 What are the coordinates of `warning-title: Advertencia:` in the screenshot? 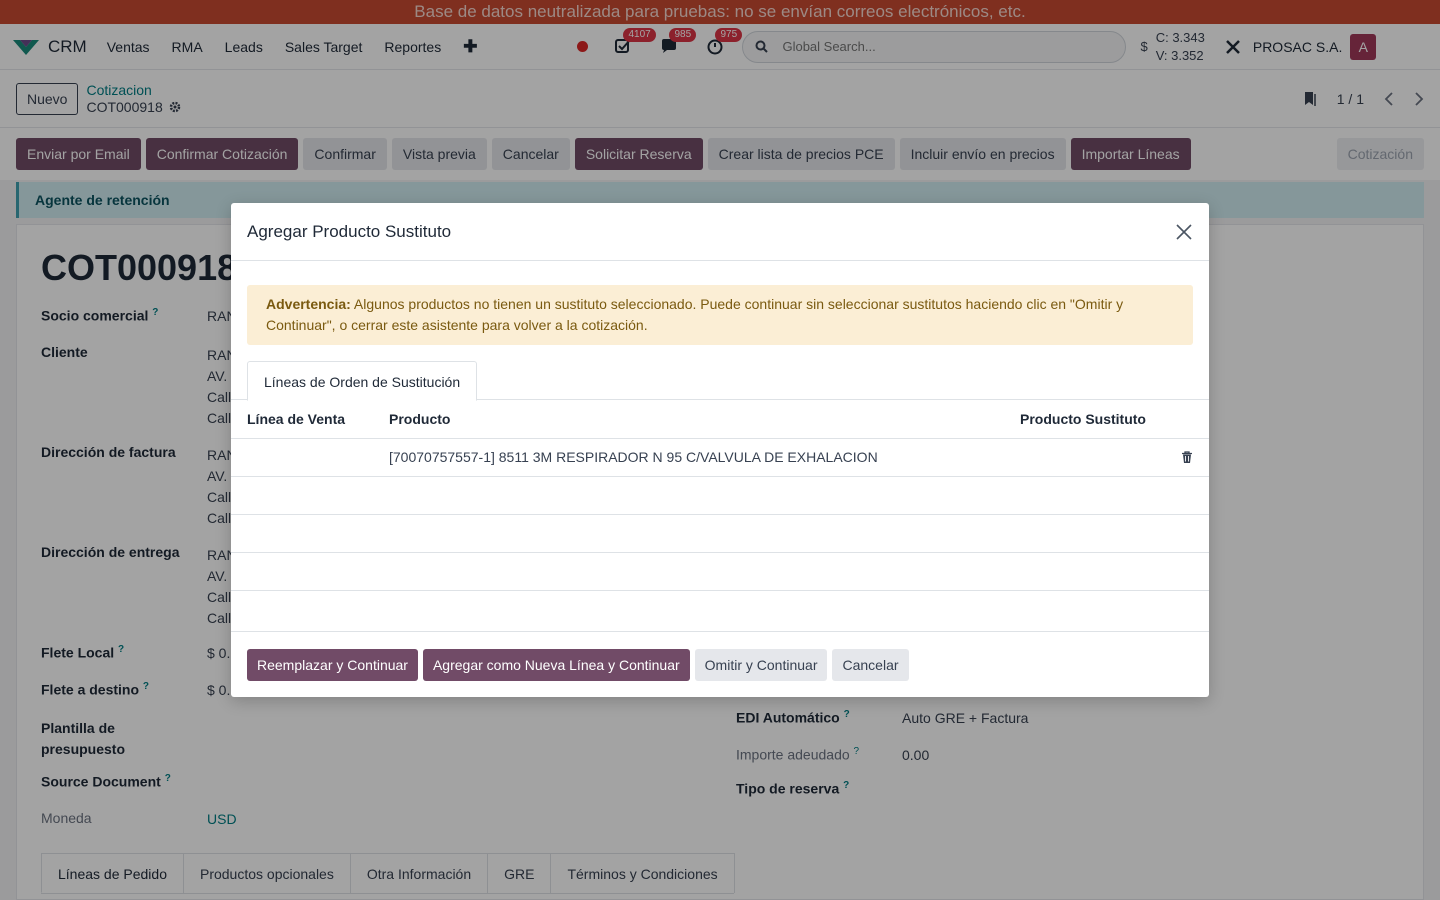 It's located at (308, 304).